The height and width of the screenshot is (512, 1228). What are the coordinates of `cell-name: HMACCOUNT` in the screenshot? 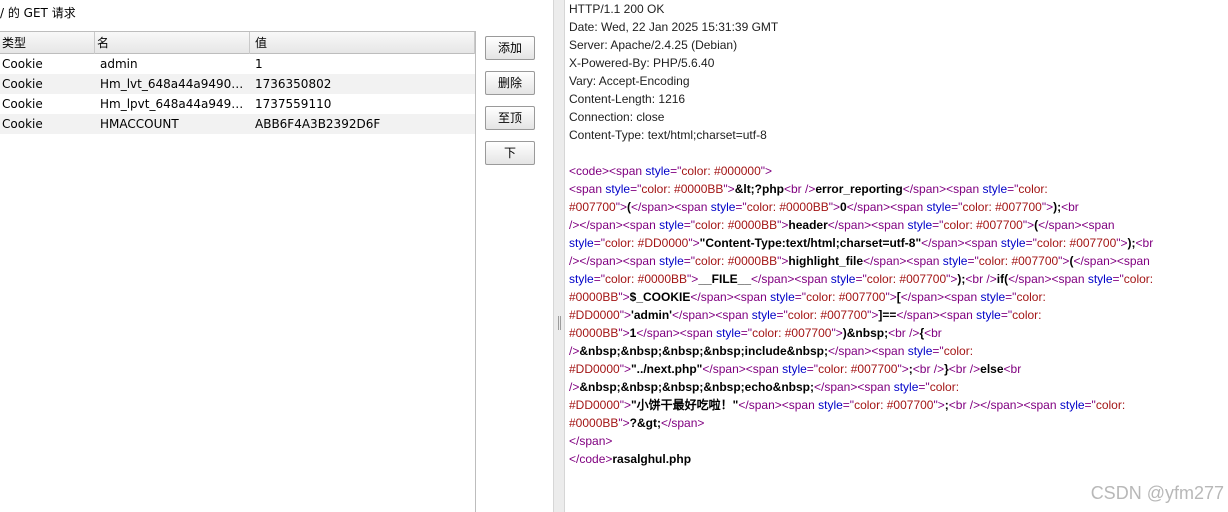 It's located at (139, 124).